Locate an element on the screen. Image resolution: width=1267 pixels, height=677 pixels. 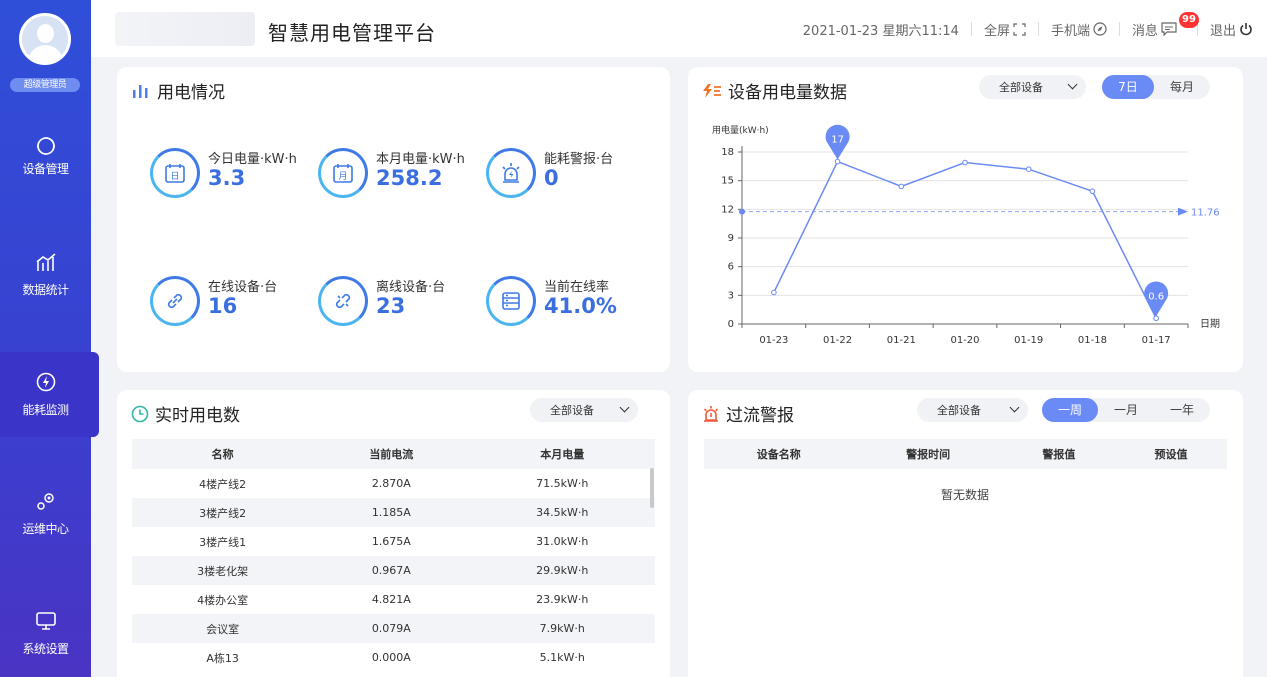
table-cell: 34.5kW·h is located at coordinates (562, 512).